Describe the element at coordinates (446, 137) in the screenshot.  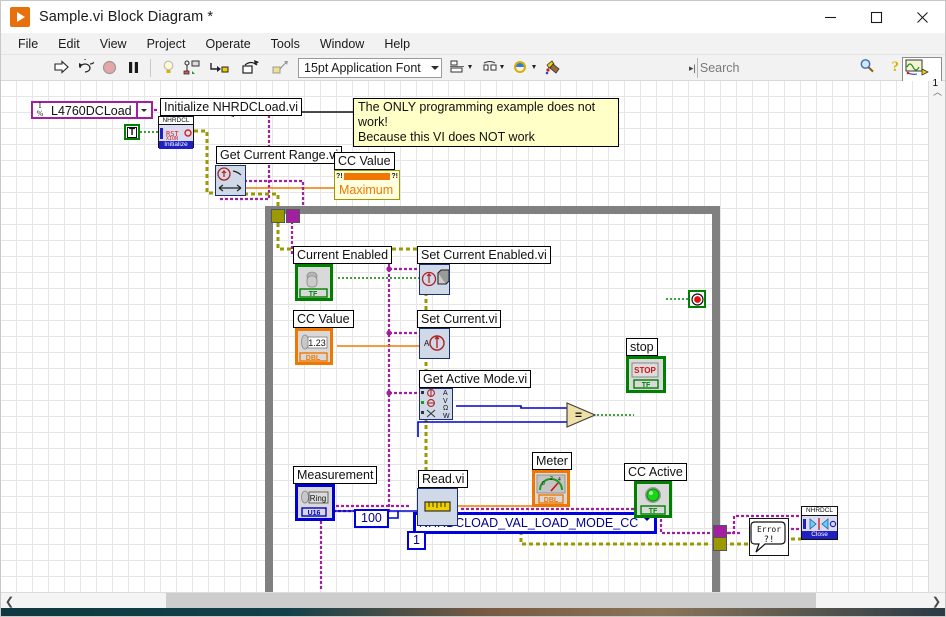
I see `comment-line-2: Because this VI does NOT work` at that location.